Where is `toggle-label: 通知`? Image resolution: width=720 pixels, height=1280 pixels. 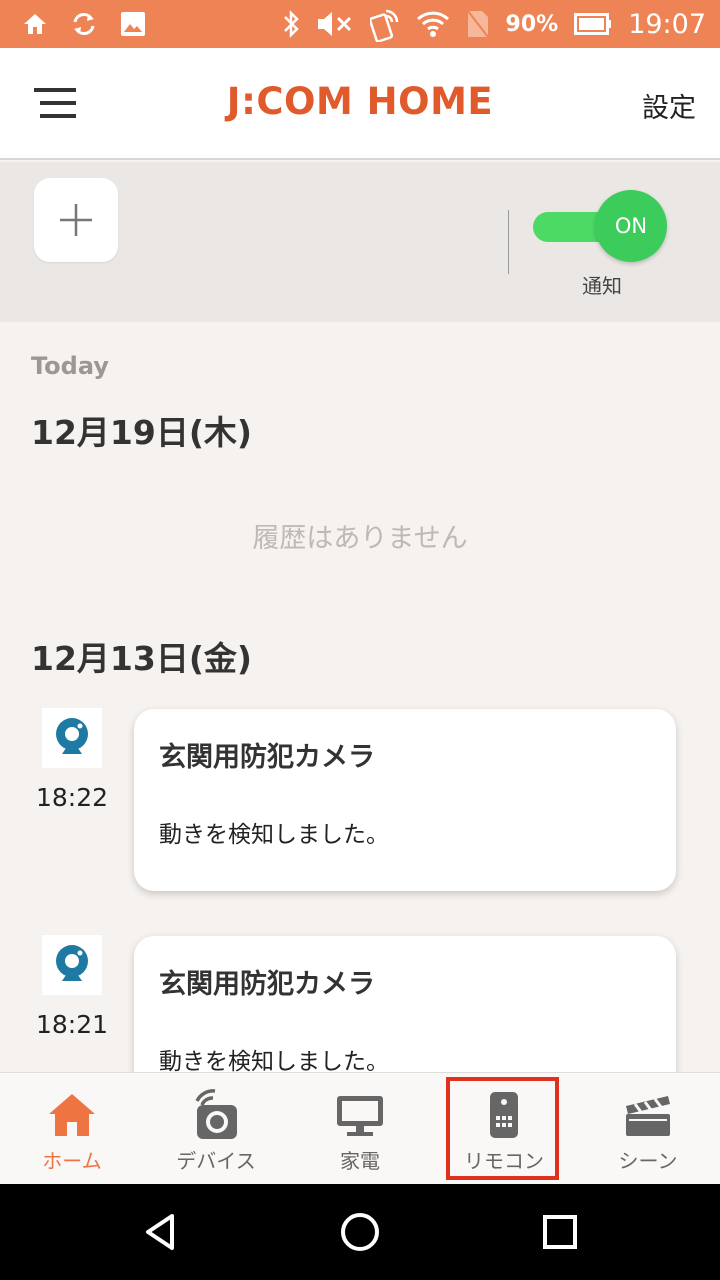 toggle-label: 通知 is located at coordinates (602, 286).